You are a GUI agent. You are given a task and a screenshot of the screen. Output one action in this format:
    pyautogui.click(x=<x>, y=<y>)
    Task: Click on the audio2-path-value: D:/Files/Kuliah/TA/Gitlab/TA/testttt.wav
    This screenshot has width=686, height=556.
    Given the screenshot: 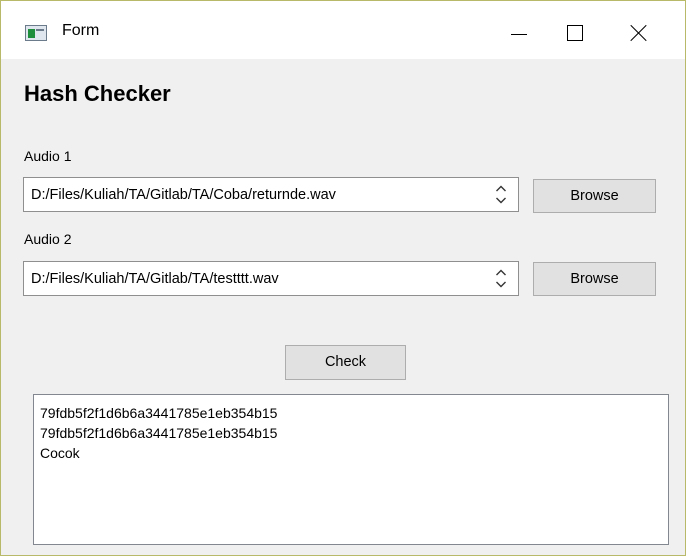 What is the action you would take?
    pyautogui.click(x=155, y=279)
    